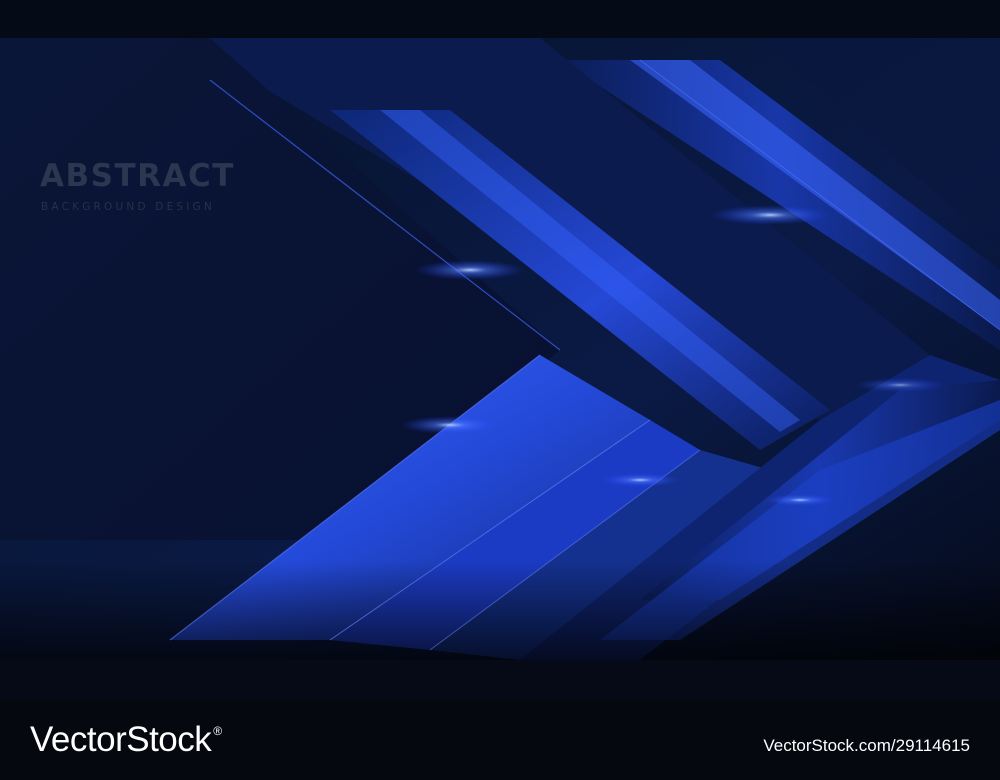 The image size is (1000, 780). Describe the element at coordinates (866, 745) in the screenshot. I see `asset-id-text: VectorStock.com/29114615` at that location.